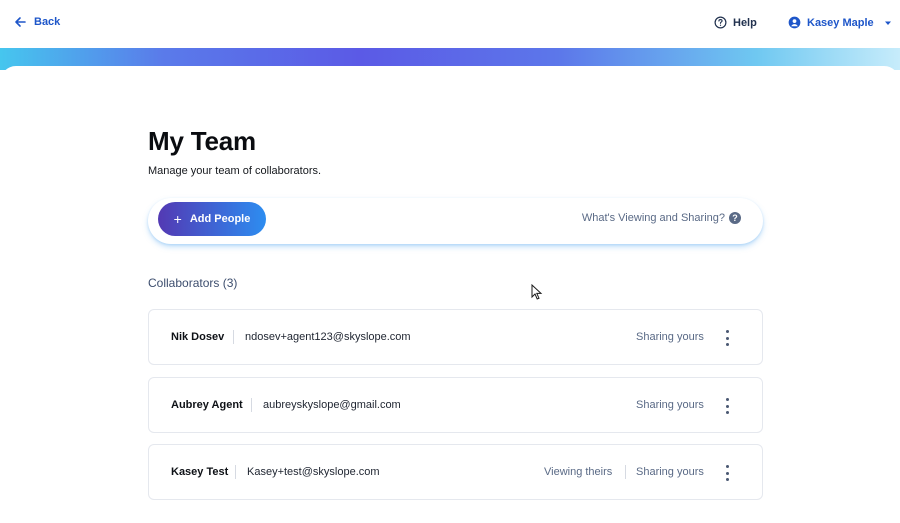  I want to click on back-label: Back, so click(47, 22).